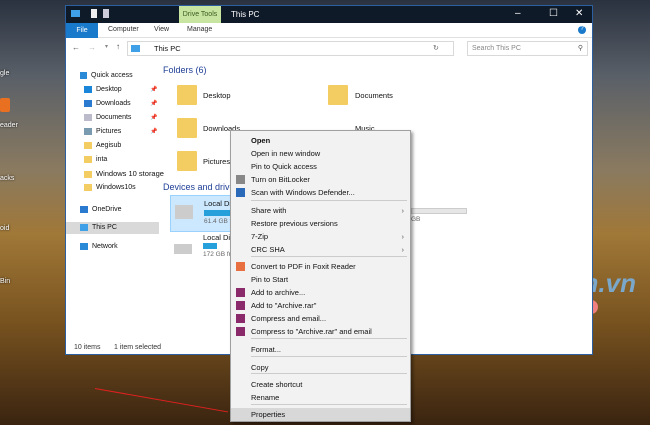 This screenshot has width=650, height=425. What do you see at coordinates (320, 266) in the screenshot?
I see `menu-item: Convert to PDF in Foxit Reader` at bounding box center [320, 266].